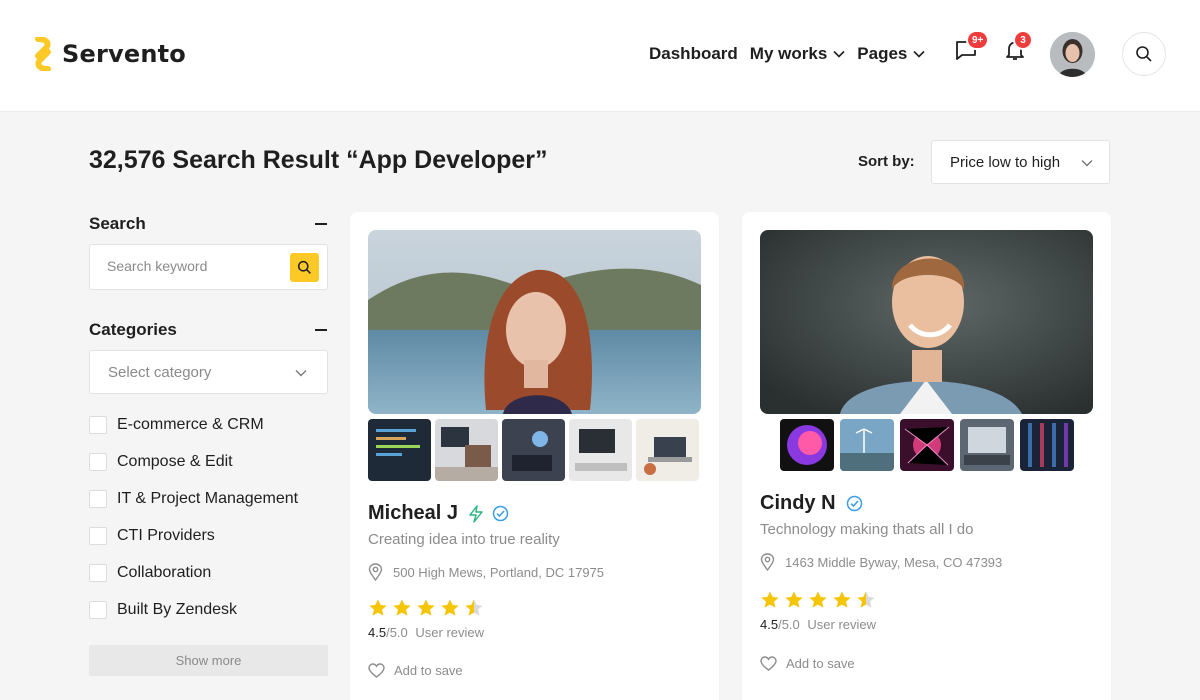 The height and width of the screenshot is (700, 1200). What do you see at coordinates (197, 266) in the screenshot?
I see `search-input` at bounding box center [197, 266].